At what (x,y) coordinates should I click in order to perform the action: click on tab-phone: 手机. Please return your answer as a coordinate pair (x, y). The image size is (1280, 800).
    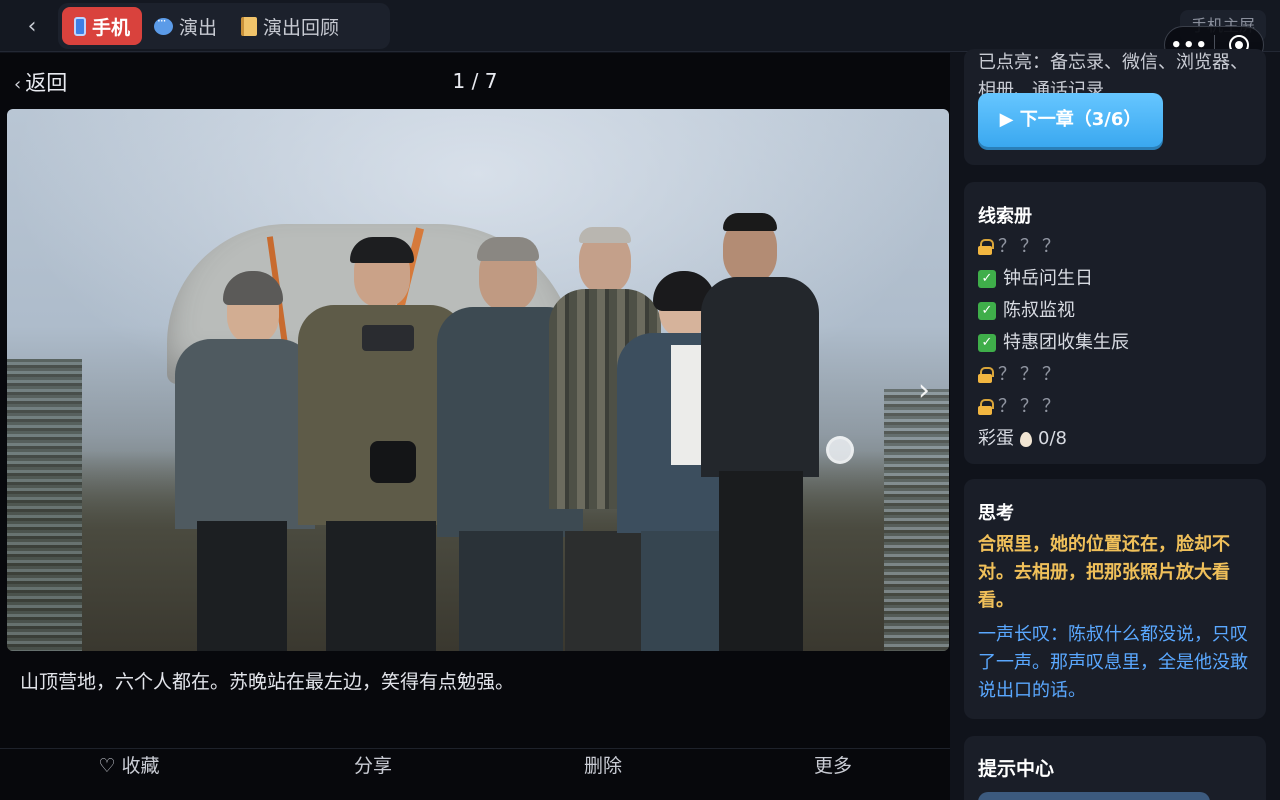
    Looking at the image, I should click on (102, 26).